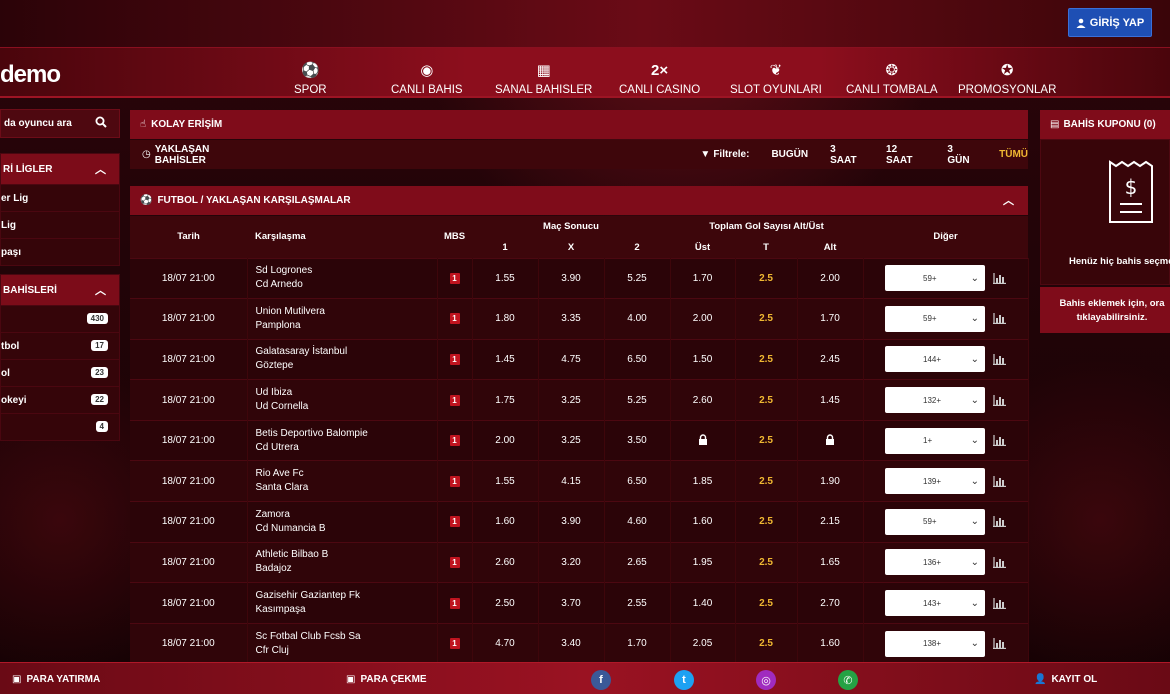 The width and height of the screenshot is (1170, 694). I want to click on login-button: GİRİŞ YAP, so click(1110, 22).